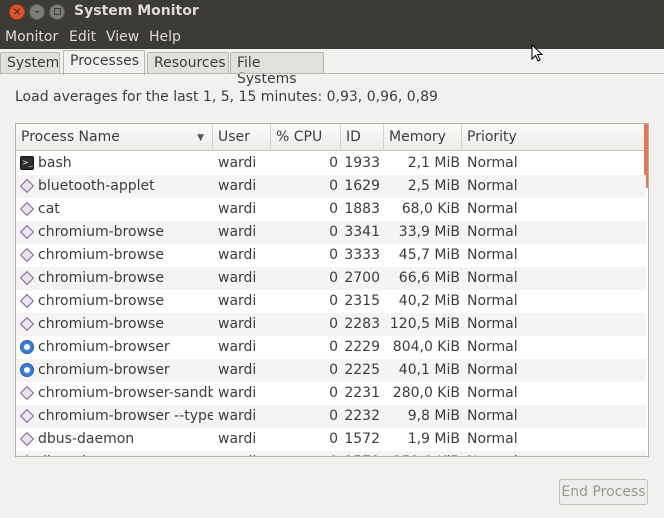 This screenshot has height=518, width=664. I want to click on column-priority: Priority, so click(554, 137).